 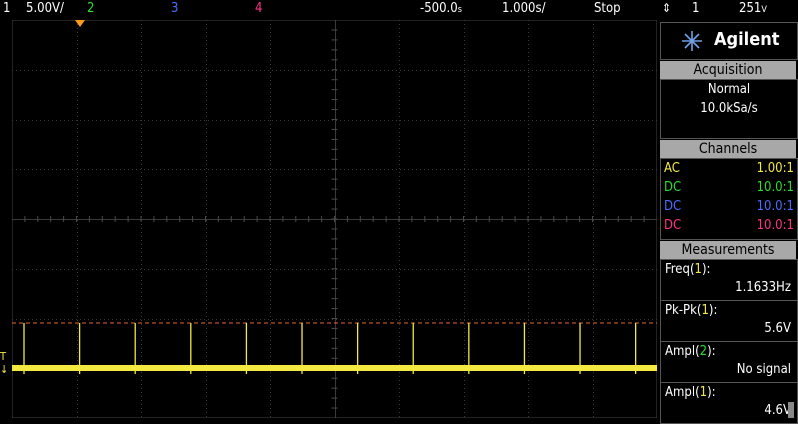 I want to click on ch1-number: 1, so click(x=6, y=8).